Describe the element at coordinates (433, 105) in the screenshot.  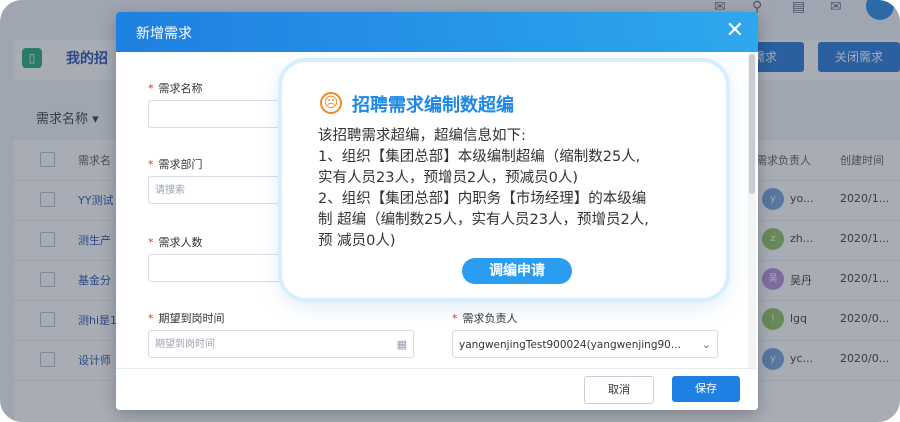
I see `alert-title: 招聘需求编制数超编` at that location.